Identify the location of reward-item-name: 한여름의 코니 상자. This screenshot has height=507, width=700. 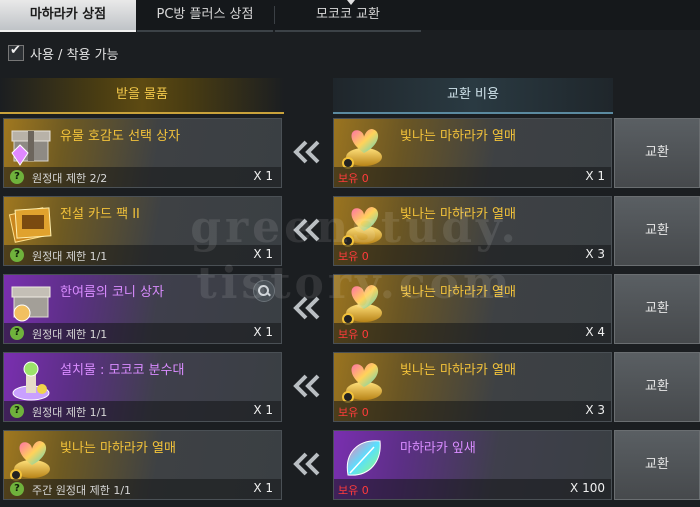
(112, 292).